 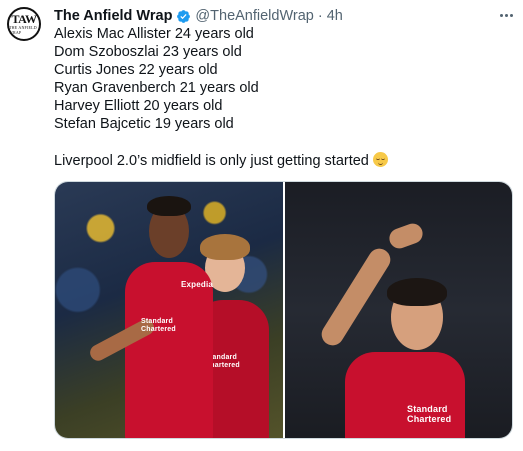 What do you see at coordinates (148, 52) in the screenshot?
I see `tweet-line: Dom Szoboszlai 23 years old` at bounding box center [148, 52].